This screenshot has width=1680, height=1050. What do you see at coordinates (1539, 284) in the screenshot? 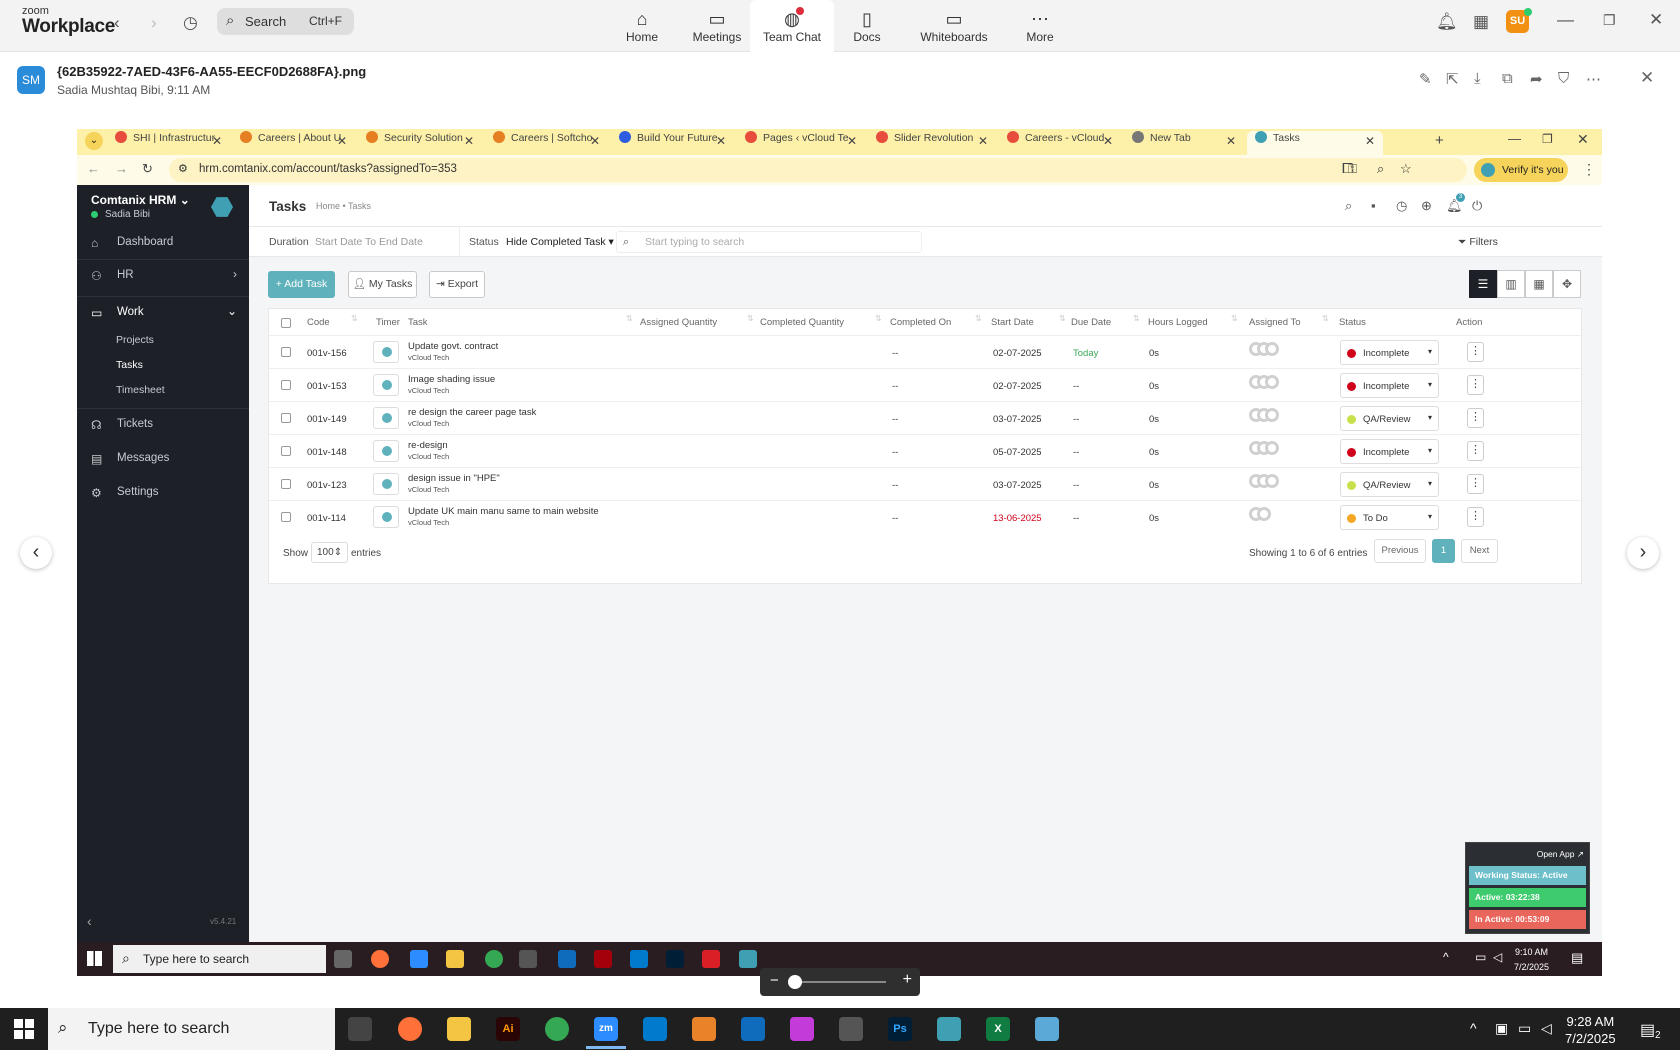
I see `calendar-view-button: ▦` at bounding box center [1539, 284].